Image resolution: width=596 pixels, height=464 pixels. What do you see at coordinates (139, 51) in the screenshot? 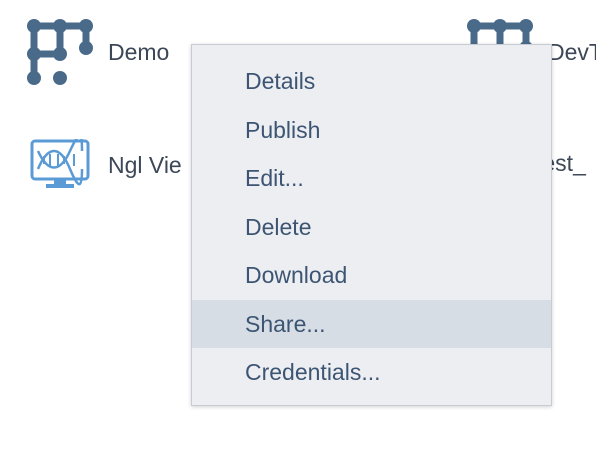
I see `app-label-demo: Demo` at bounding box center [139, 51].